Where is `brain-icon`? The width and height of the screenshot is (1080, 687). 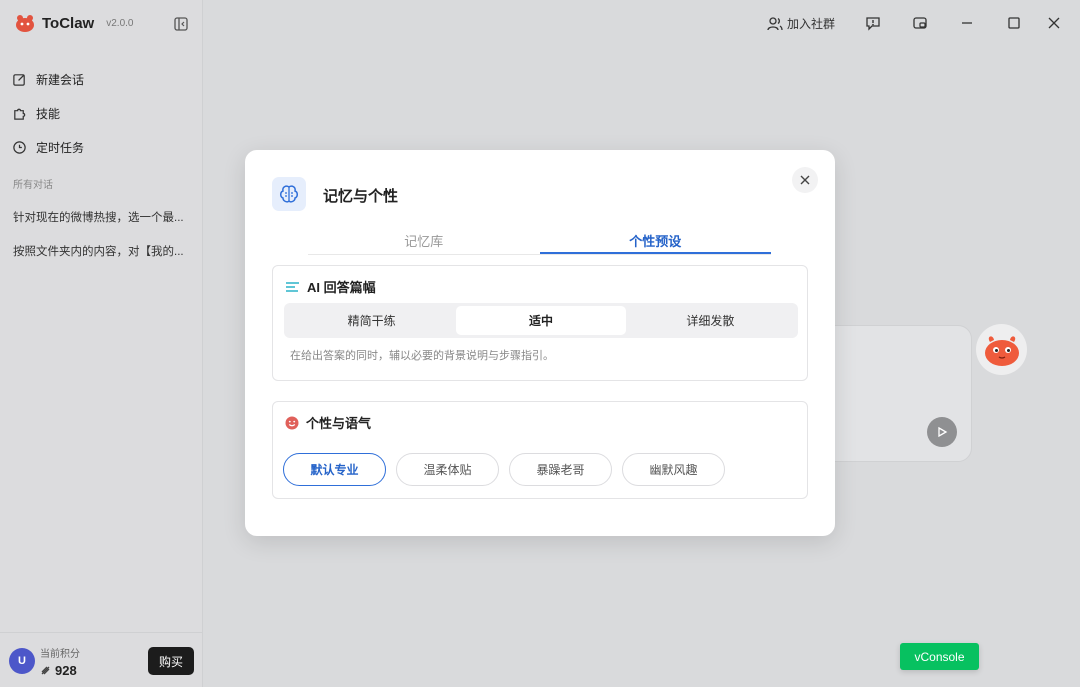
brain-icon is located at coordinates (289, 194).